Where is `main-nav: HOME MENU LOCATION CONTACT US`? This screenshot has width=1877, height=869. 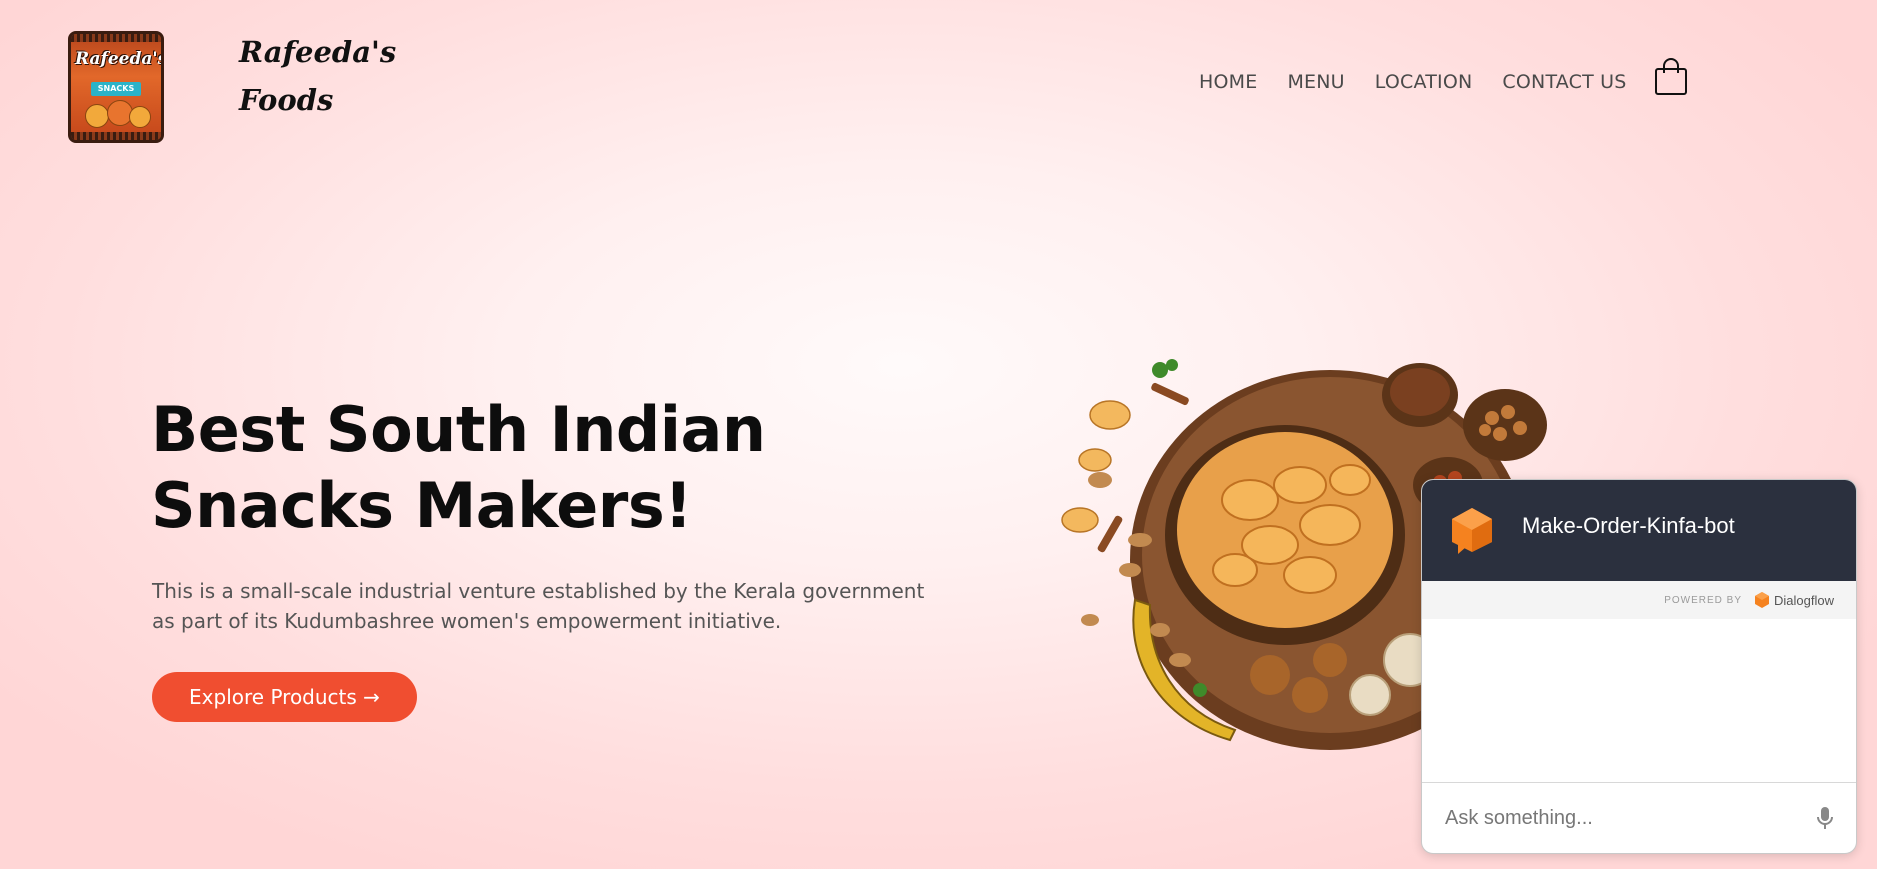 main-nav: HOME MENU LOCATION CONTACT US is located at coordinates (1428, 82).